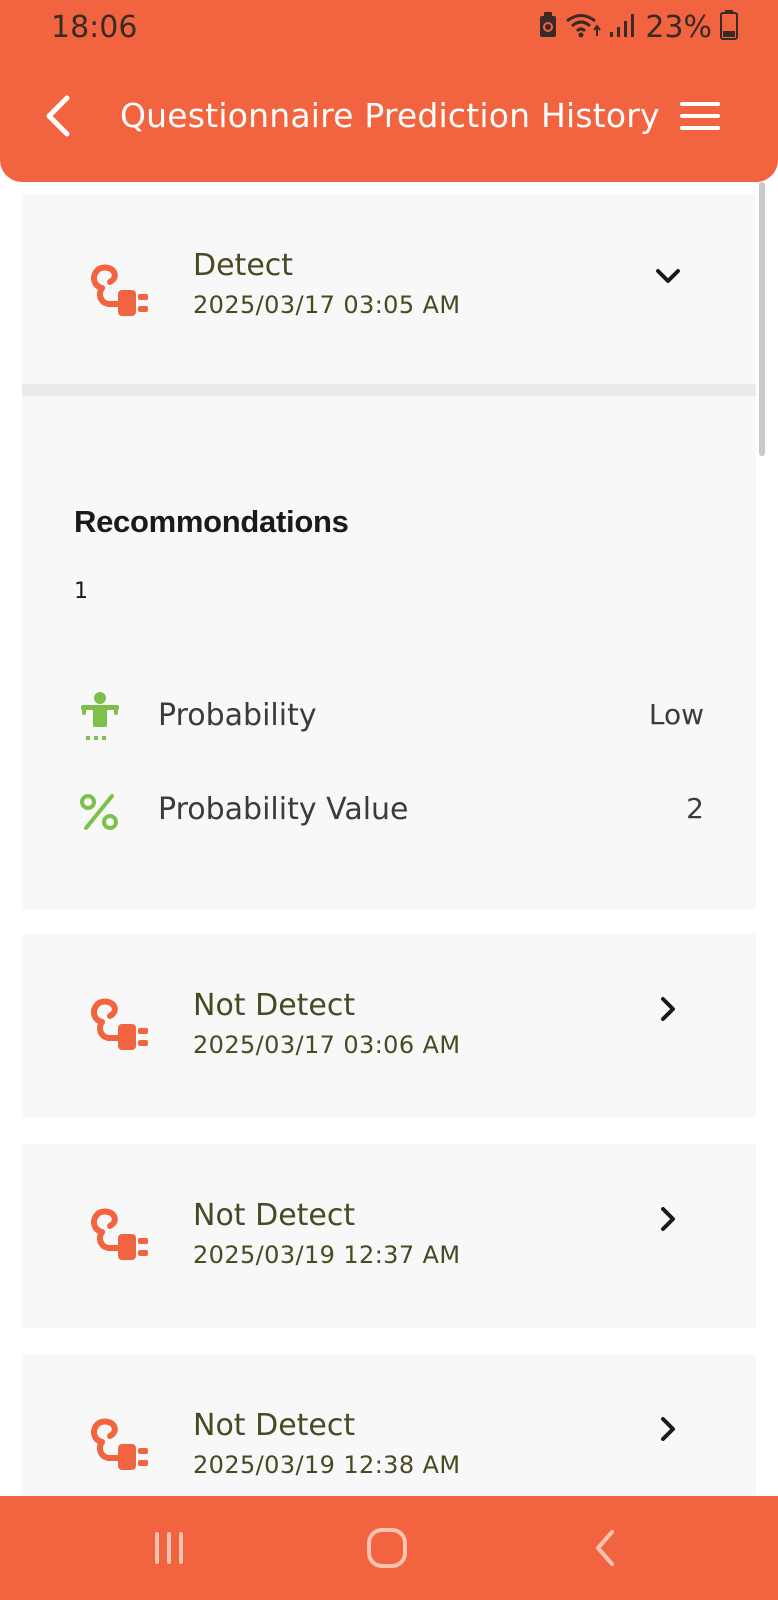 This screenshot has width=778, height=1600. Describe the element at coordinates (243, 265) in the screenshot. I see `result-label: Detect` at that location.